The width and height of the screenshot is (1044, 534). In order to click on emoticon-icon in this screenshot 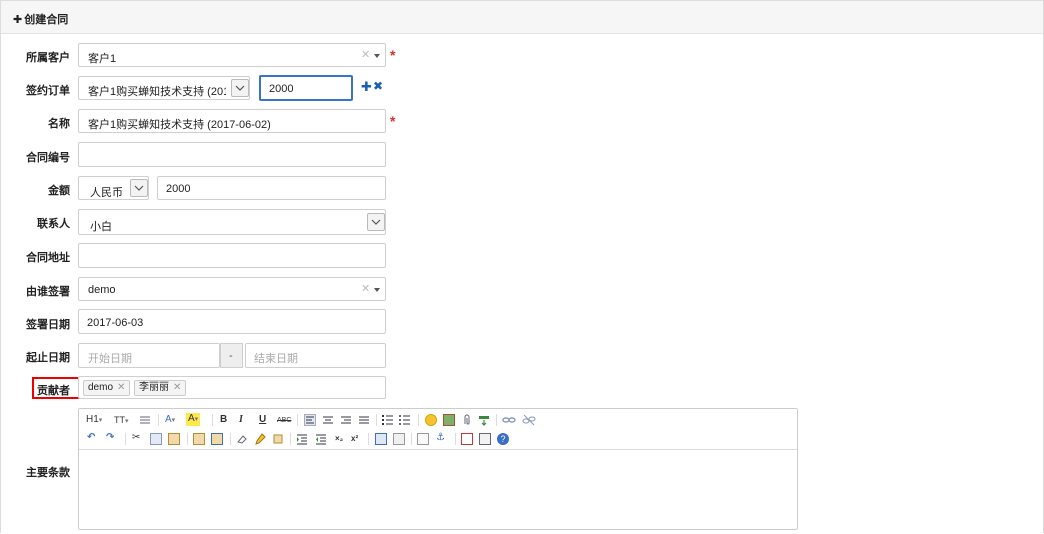, I will do `click(431, 420)`.